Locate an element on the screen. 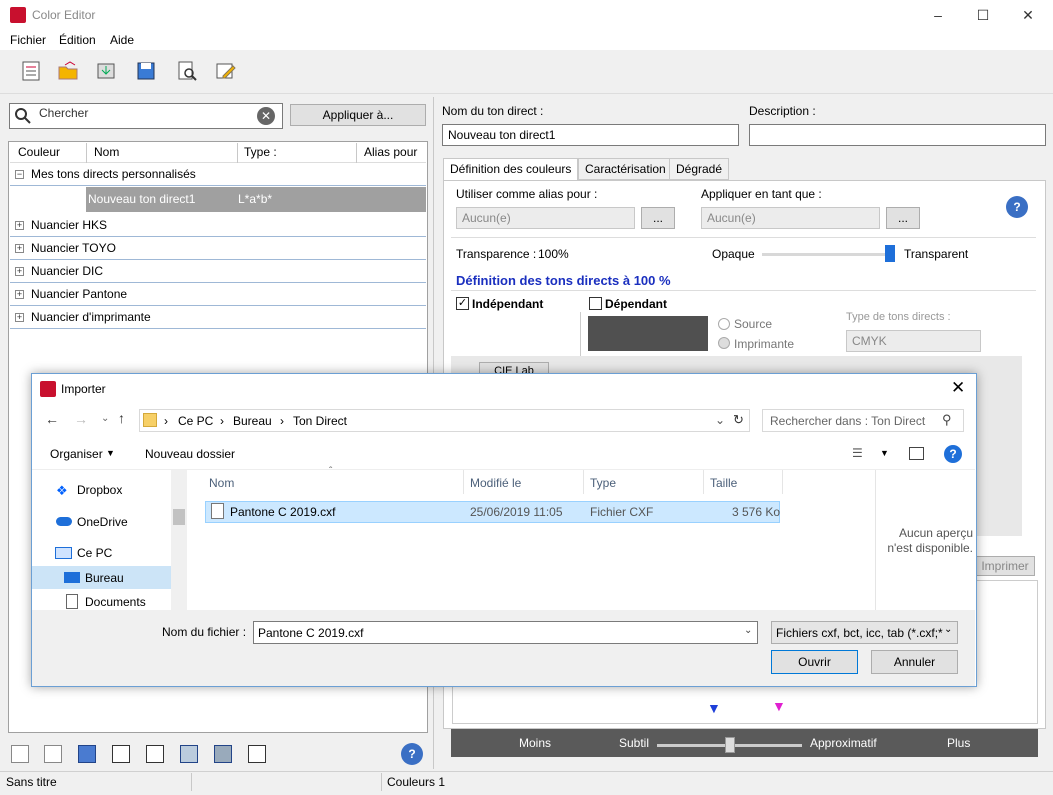  crumb-ce-pc: Ce PC is located at coordinates (195, 421).